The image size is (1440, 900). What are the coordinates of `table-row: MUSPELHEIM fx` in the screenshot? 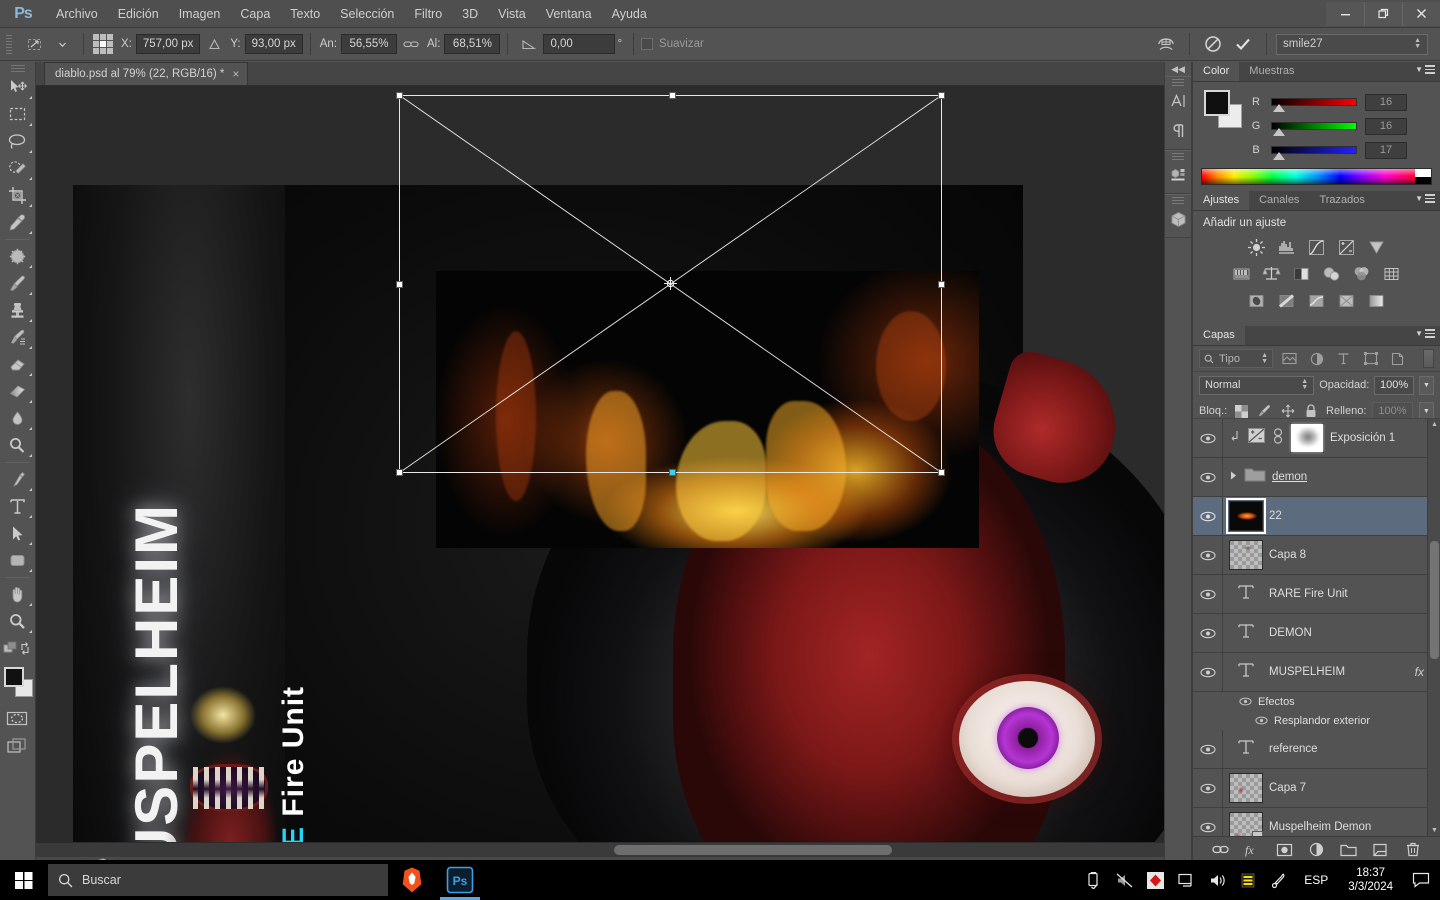 It's located at (1316, 672).